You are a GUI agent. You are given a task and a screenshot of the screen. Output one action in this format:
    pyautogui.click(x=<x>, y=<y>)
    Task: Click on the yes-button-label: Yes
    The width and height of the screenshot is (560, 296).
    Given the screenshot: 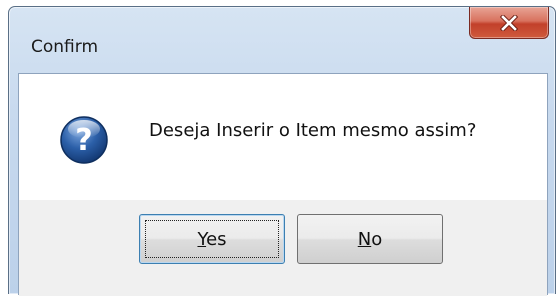 What is the action you would take?
    pyautogui.click(x=212, y=239)
    